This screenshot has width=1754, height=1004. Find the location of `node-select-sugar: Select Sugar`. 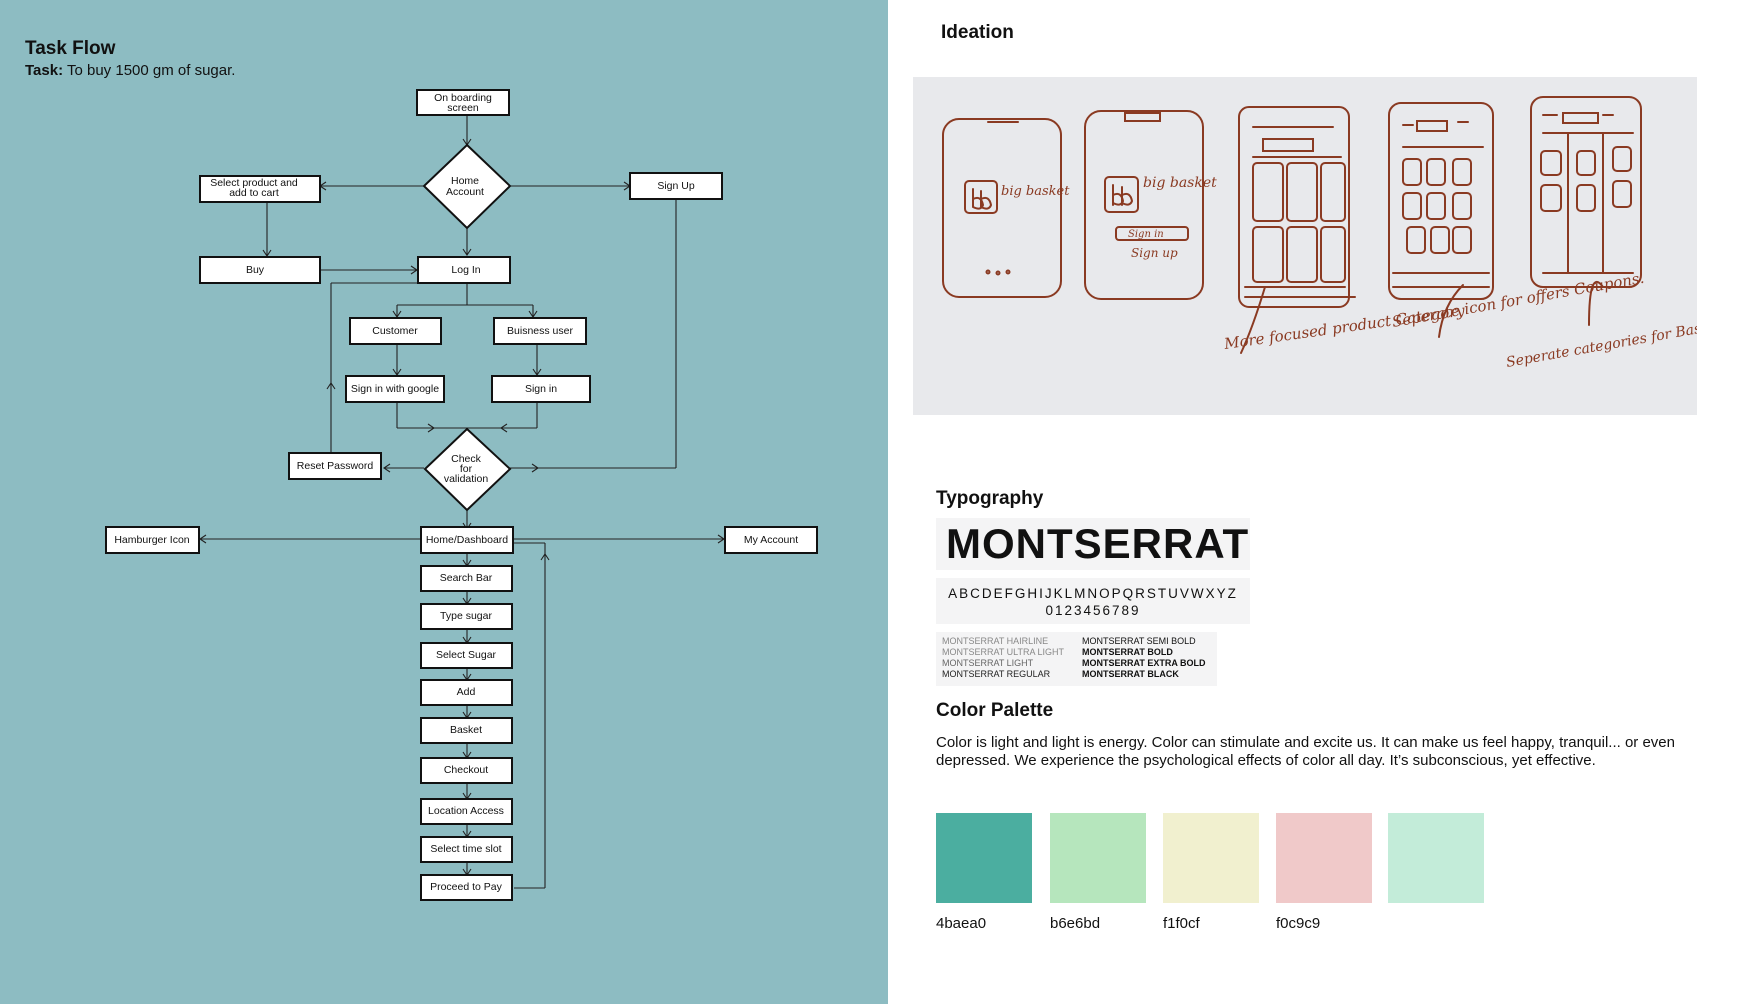

node-select-sugar: Select Sugar is located at coordinates (466, 655).